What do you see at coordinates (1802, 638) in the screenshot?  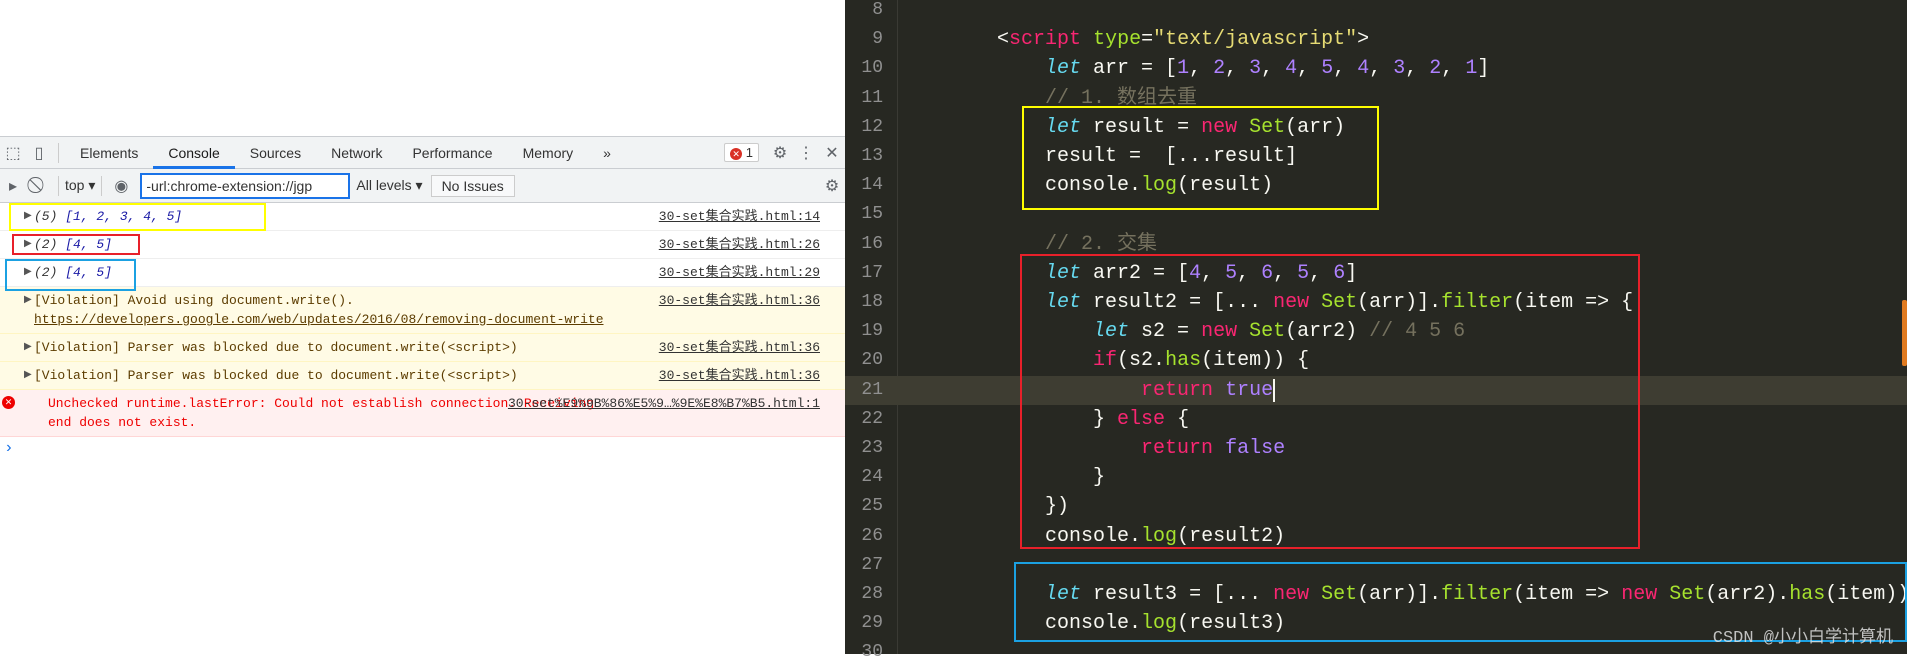 I see `watermark: CSDN @小小白学计算机` at bounding box center [1802, 638].